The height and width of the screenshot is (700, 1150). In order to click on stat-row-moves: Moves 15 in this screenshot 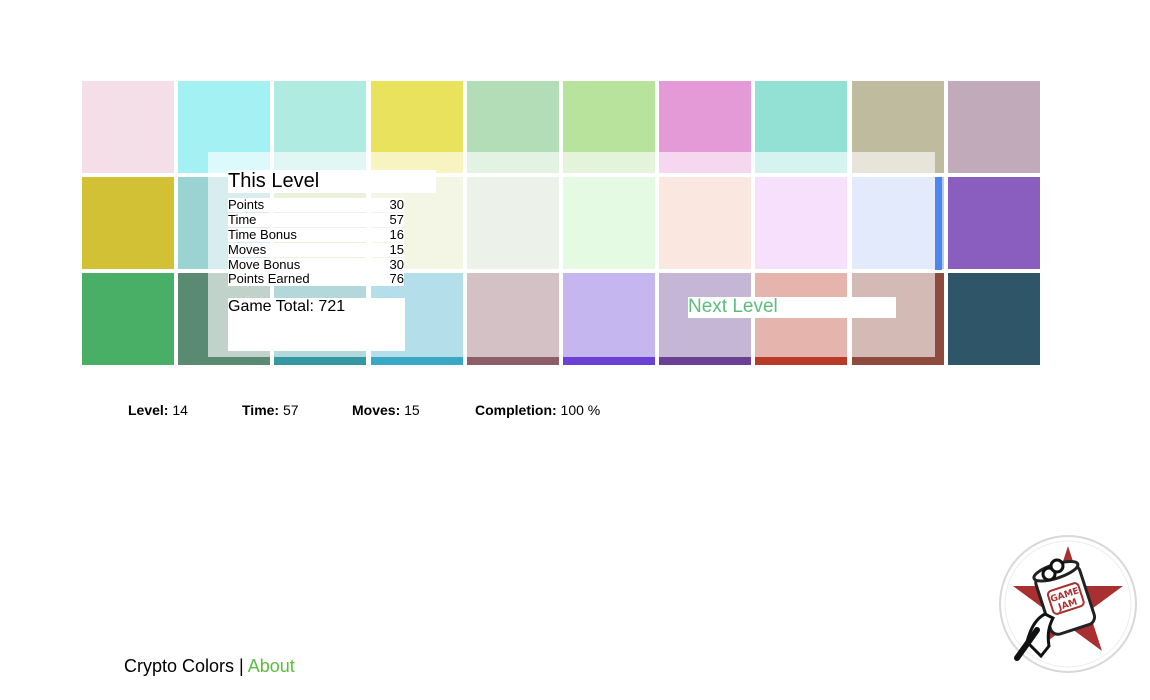, I will do `click(316, 250)`.